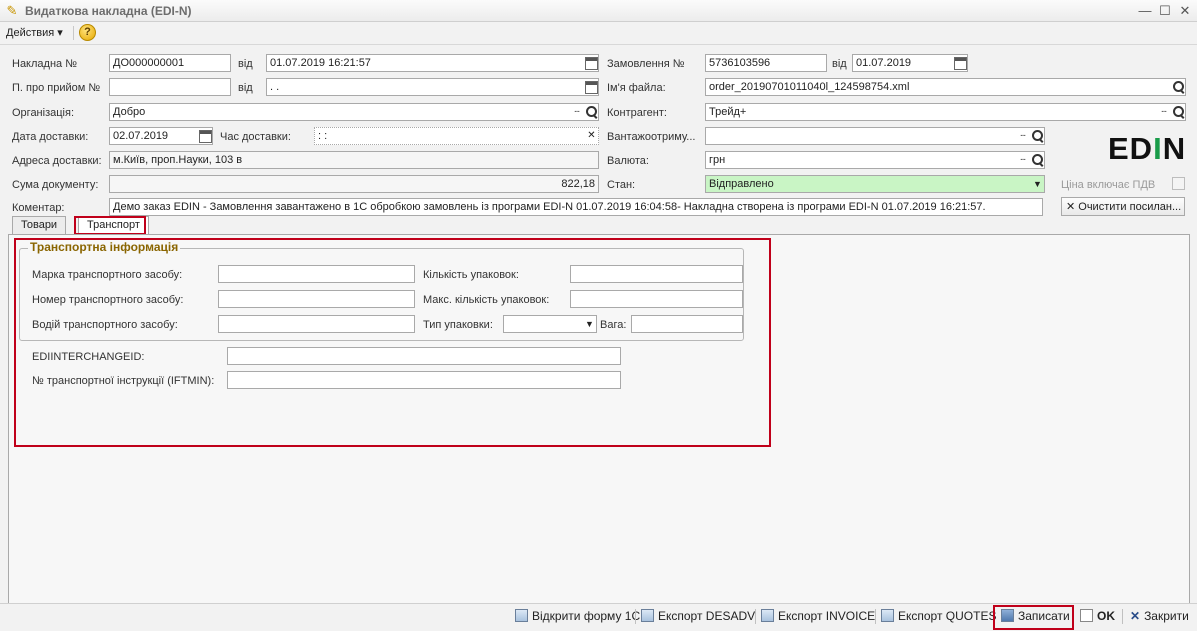 This screenshot has height=631, width=1197. I want to click on receipt-no-field, so click(170, 87).